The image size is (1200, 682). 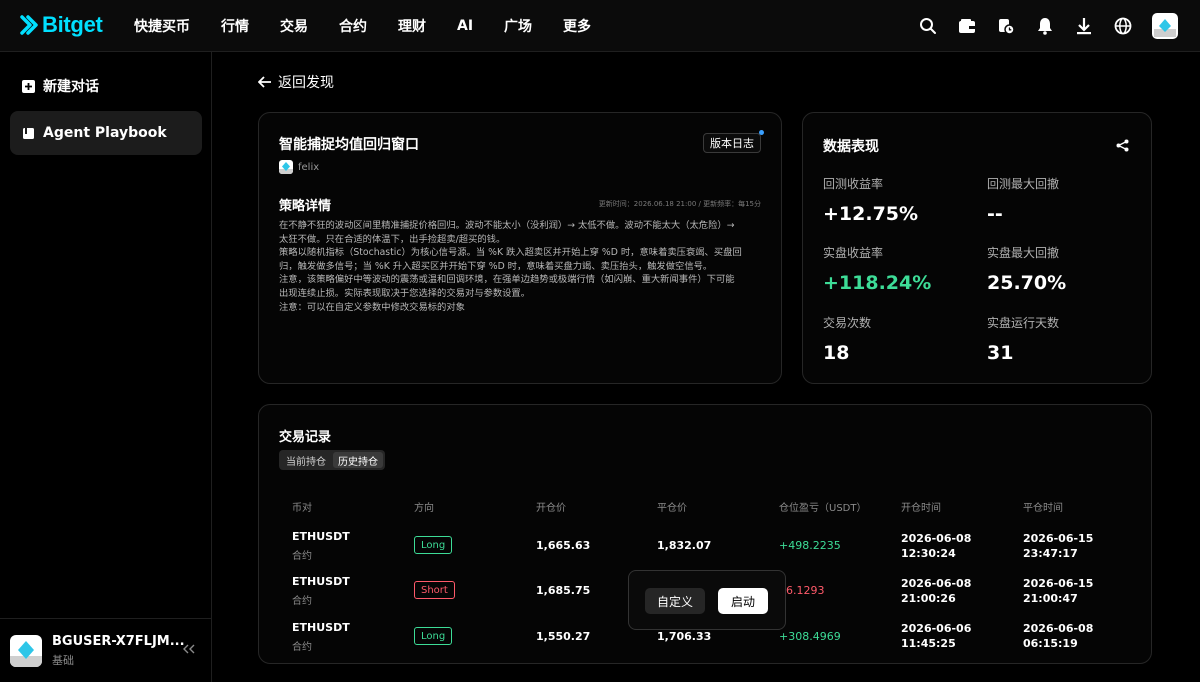 I want to click on open-time: 2026-06-08 12:30:24, so click(x=936, y=546).